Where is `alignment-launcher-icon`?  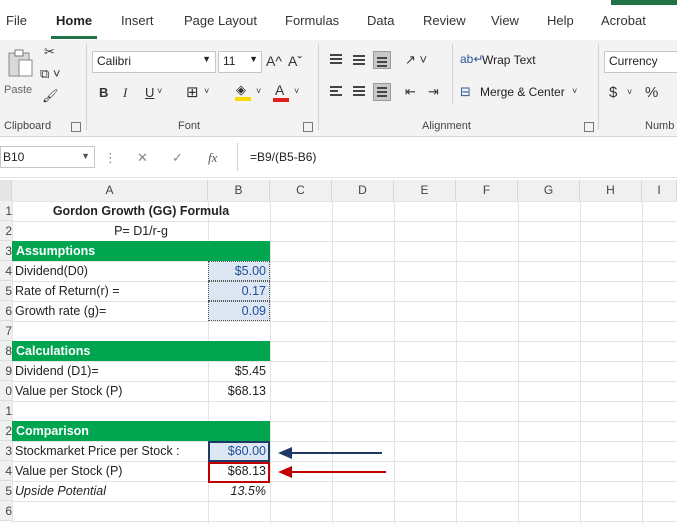
alignment-launcher-icon is located at coordinates (589, 127).